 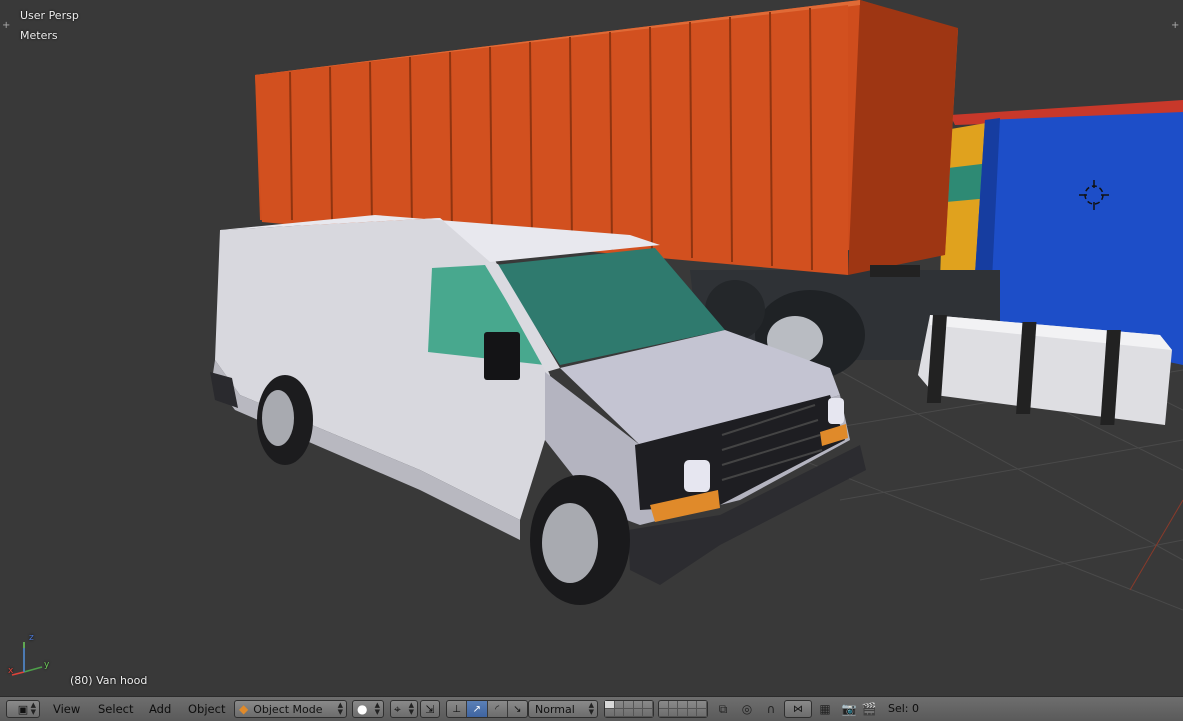 I want to click on transform-manipulators: ⊥ ↗ ◜ ↘, so click(x=487, y=709).